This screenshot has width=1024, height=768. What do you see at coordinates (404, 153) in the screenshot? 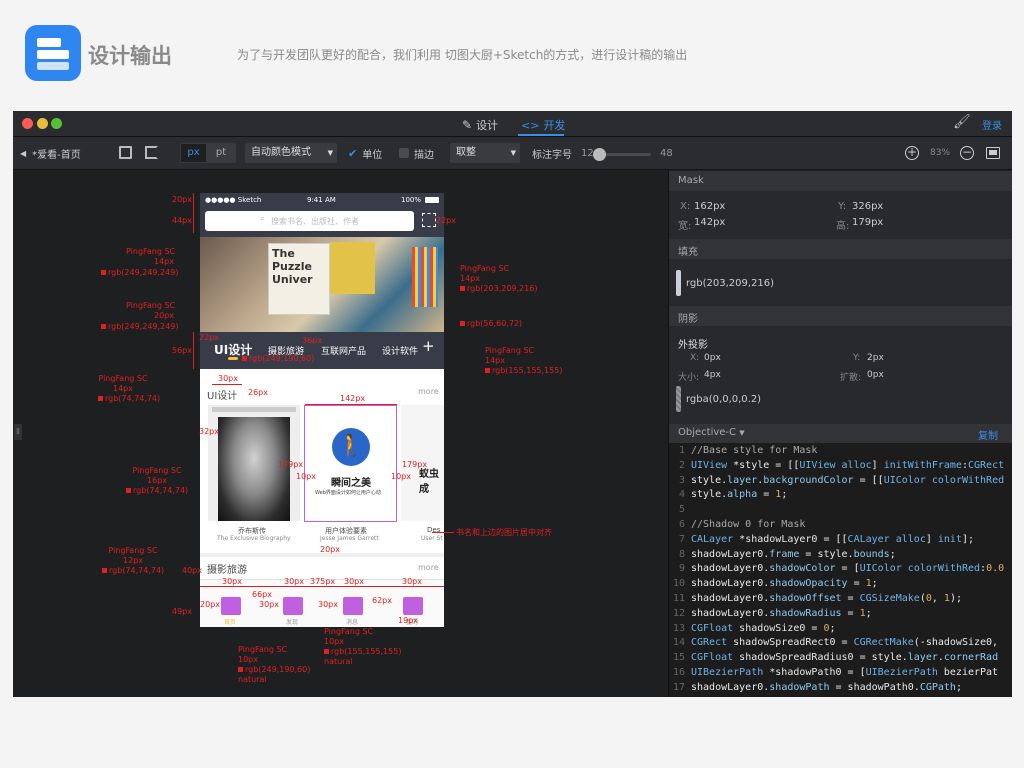
I see `checkbox-empty-icon` at bounding box center [404, 153].